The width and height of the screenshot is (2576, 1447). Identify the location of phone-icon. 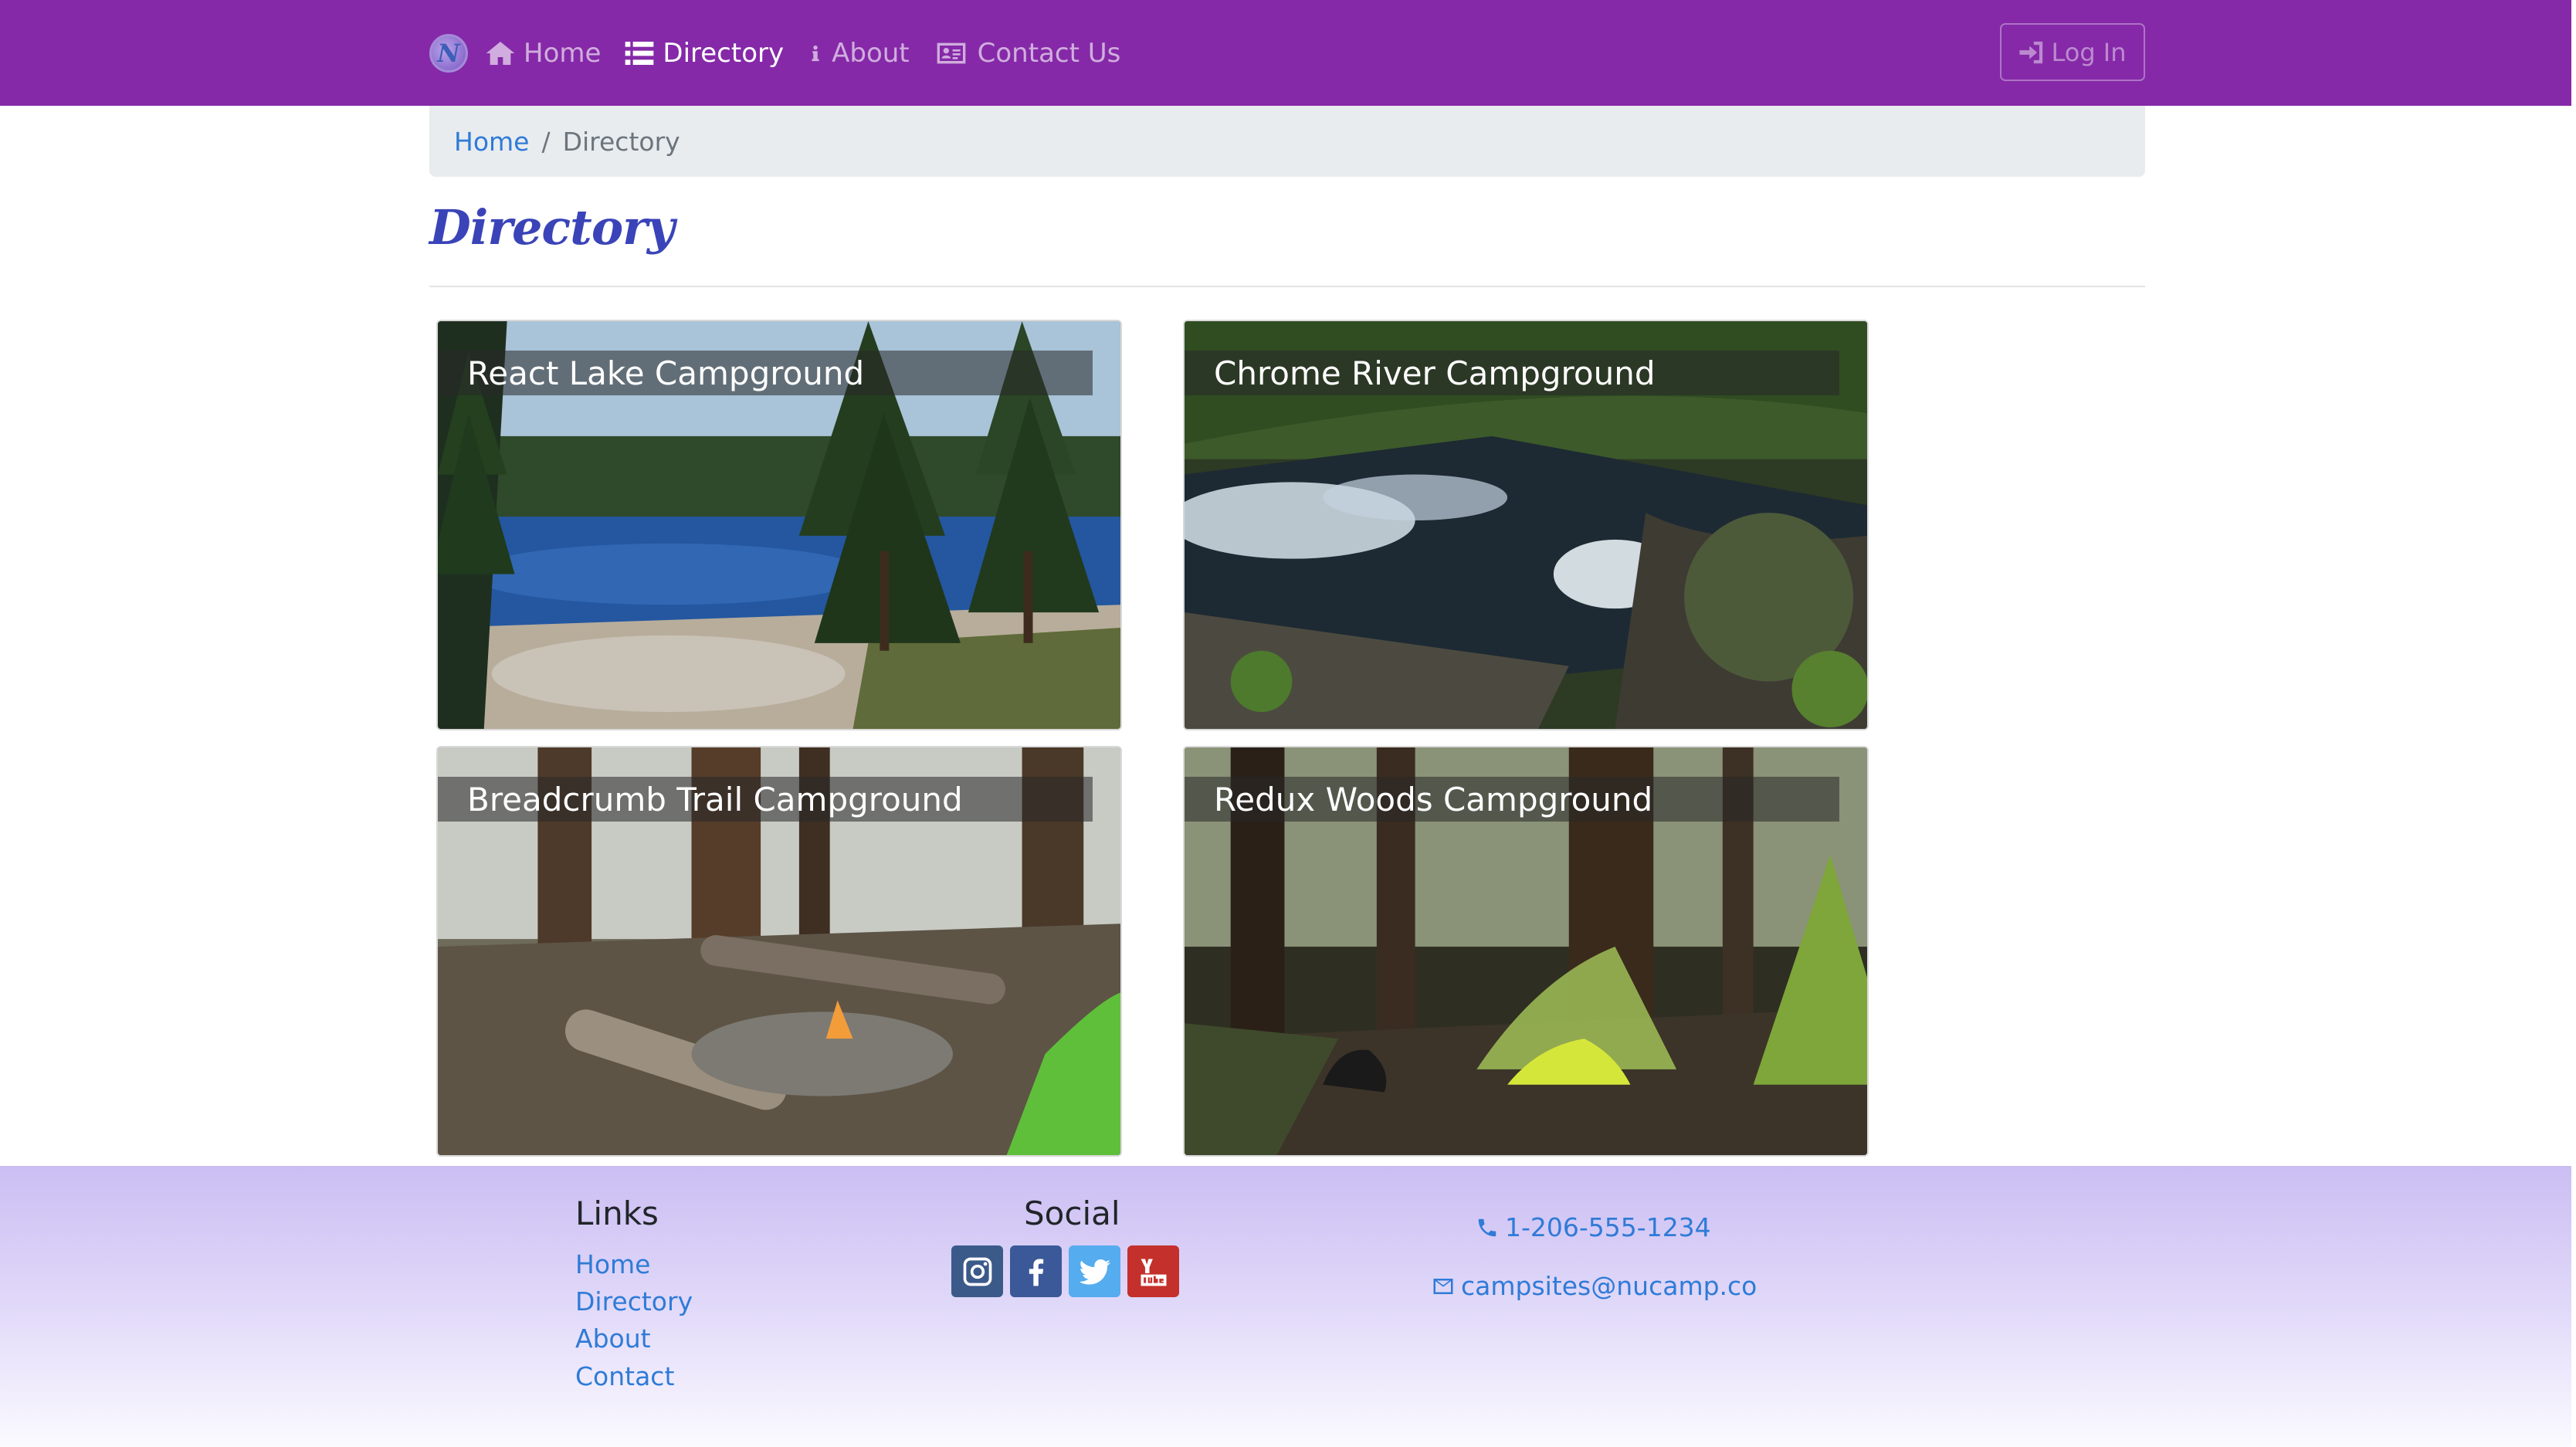
(1487, 1227).